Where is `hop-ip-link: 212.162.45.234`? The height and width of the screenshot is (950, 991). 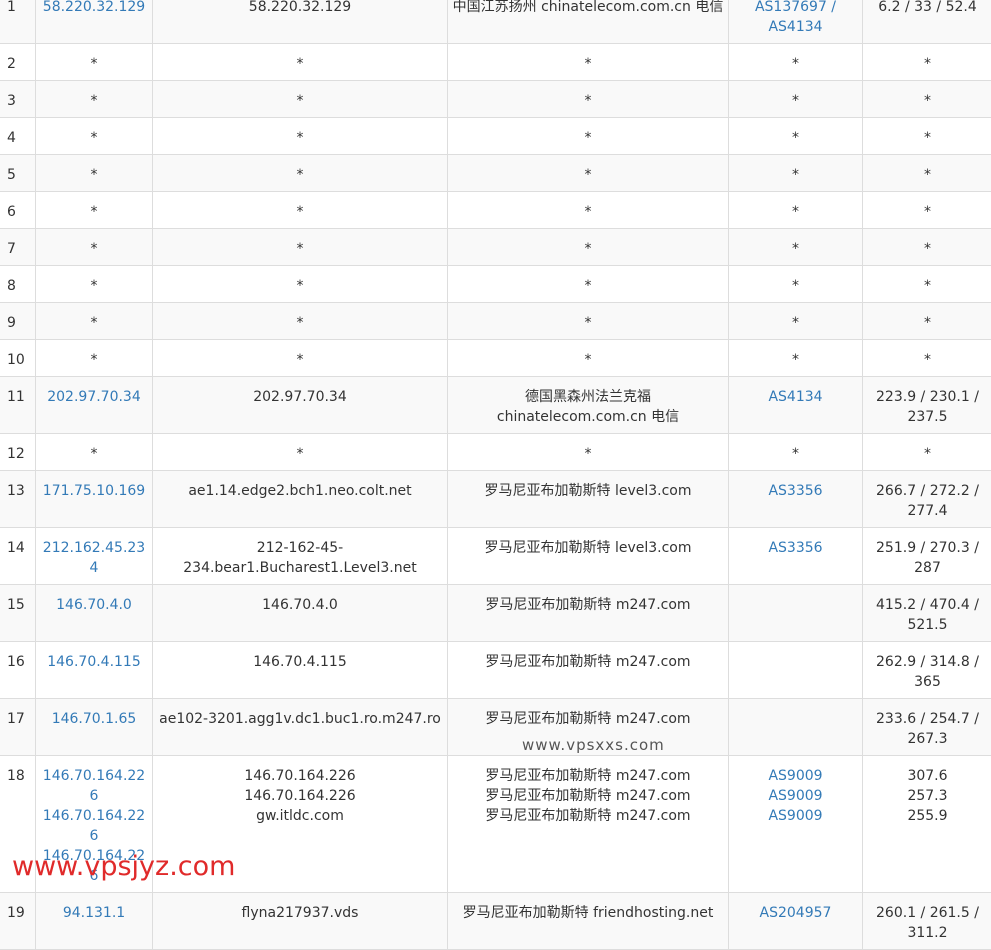
hop-ip-link: 212.162.45.234 is located at coordinates (94, 558).